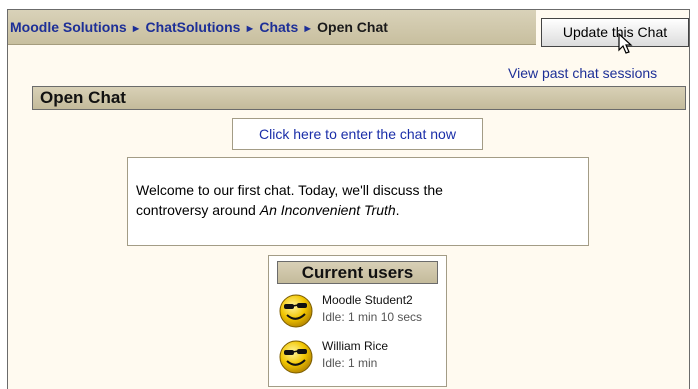 This screenshot has width=698, height=389. What do you see at coordinates (83, 97) in the screenshot?
I see `page-title: Open Chat` at bounding box center [83, 97].